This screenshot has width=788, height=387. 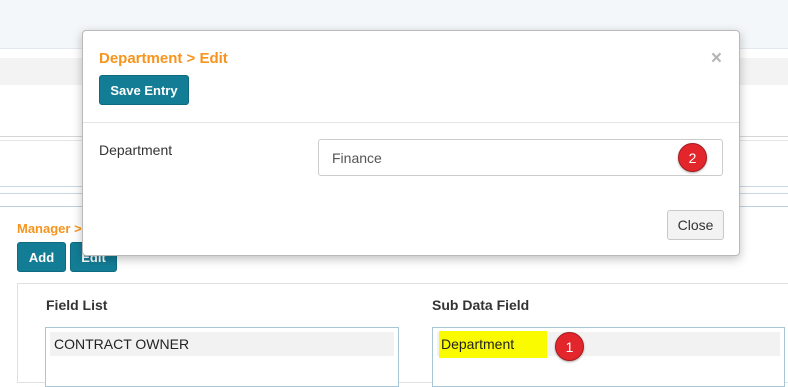 What do you see at coordinates (41, 257) in the screenshot?
I see `add-button: Add` at bounding box center [41, 257].